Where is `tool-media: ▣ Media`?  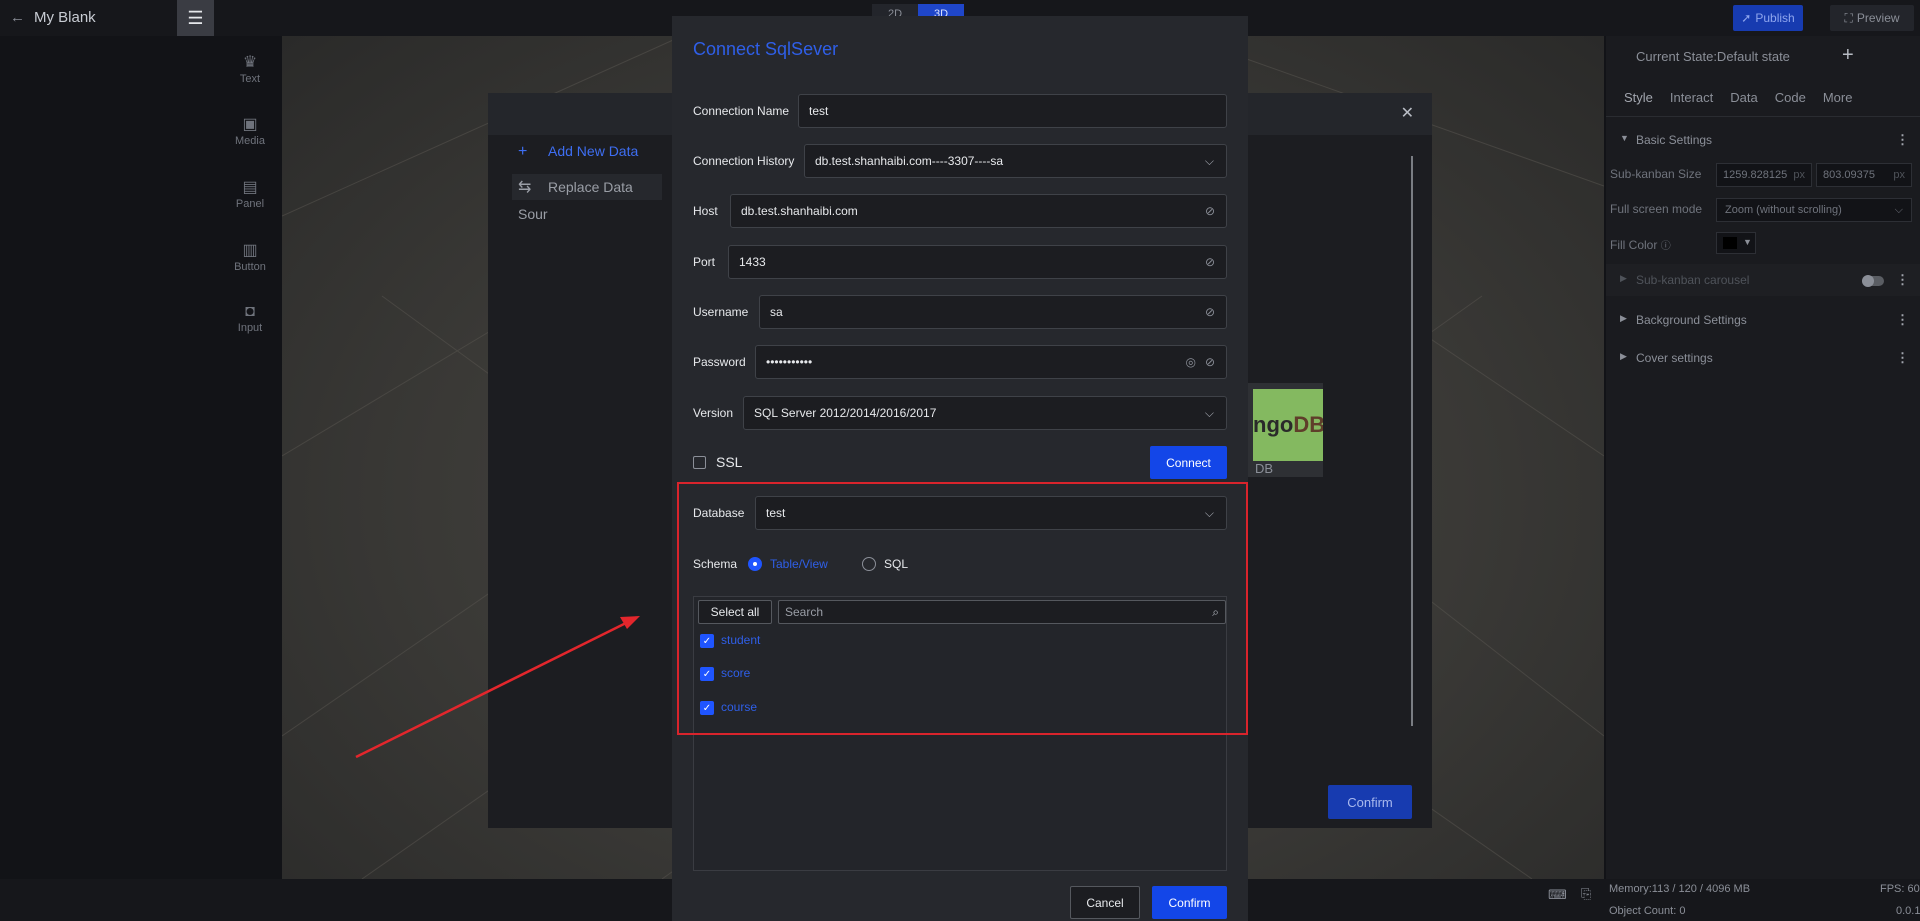 tool-media: ▣ Media is located at coordinates (250, 130).